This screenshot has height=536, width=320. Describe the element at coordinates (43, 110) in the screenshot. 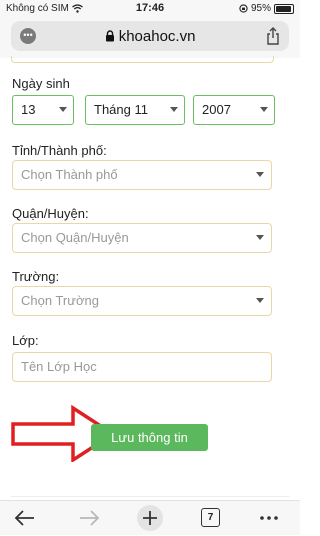

I see `day-select: 13` at that location.